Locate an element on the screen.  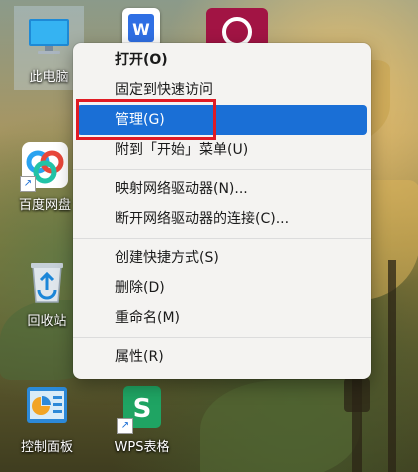
control-panel-icon is located at coordinates (47, 407).